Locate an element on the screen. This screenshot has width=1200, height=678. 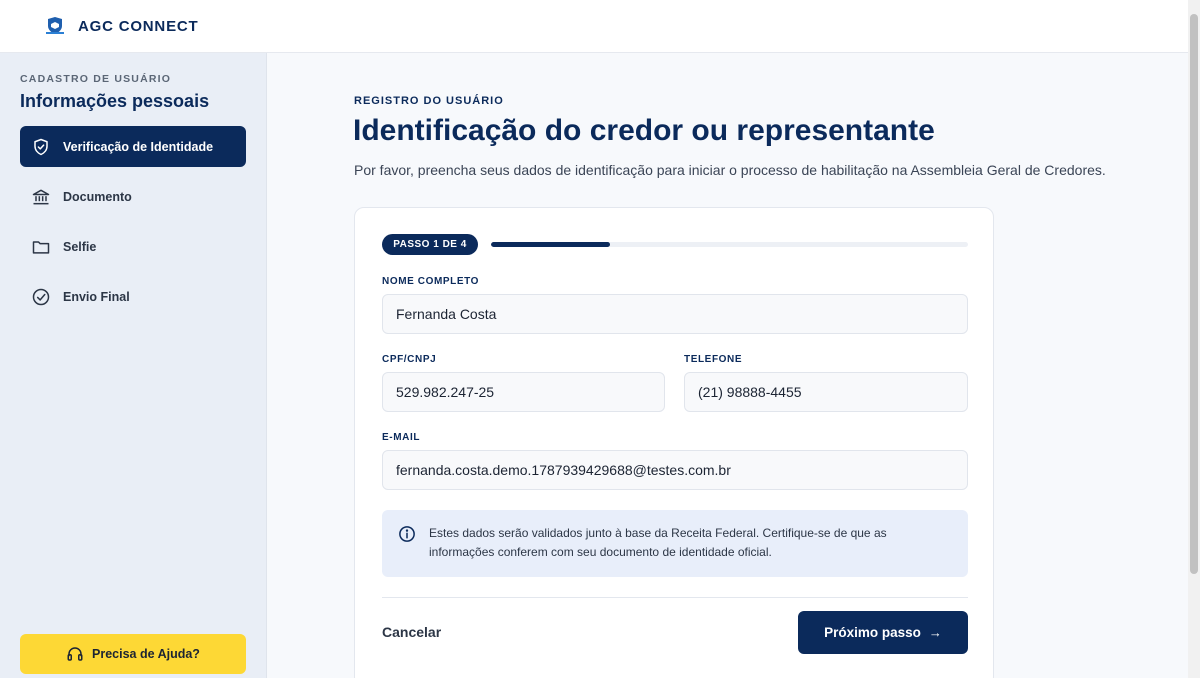
page-title: Identificação do credor ou representante is located at coordinates (644, 130).